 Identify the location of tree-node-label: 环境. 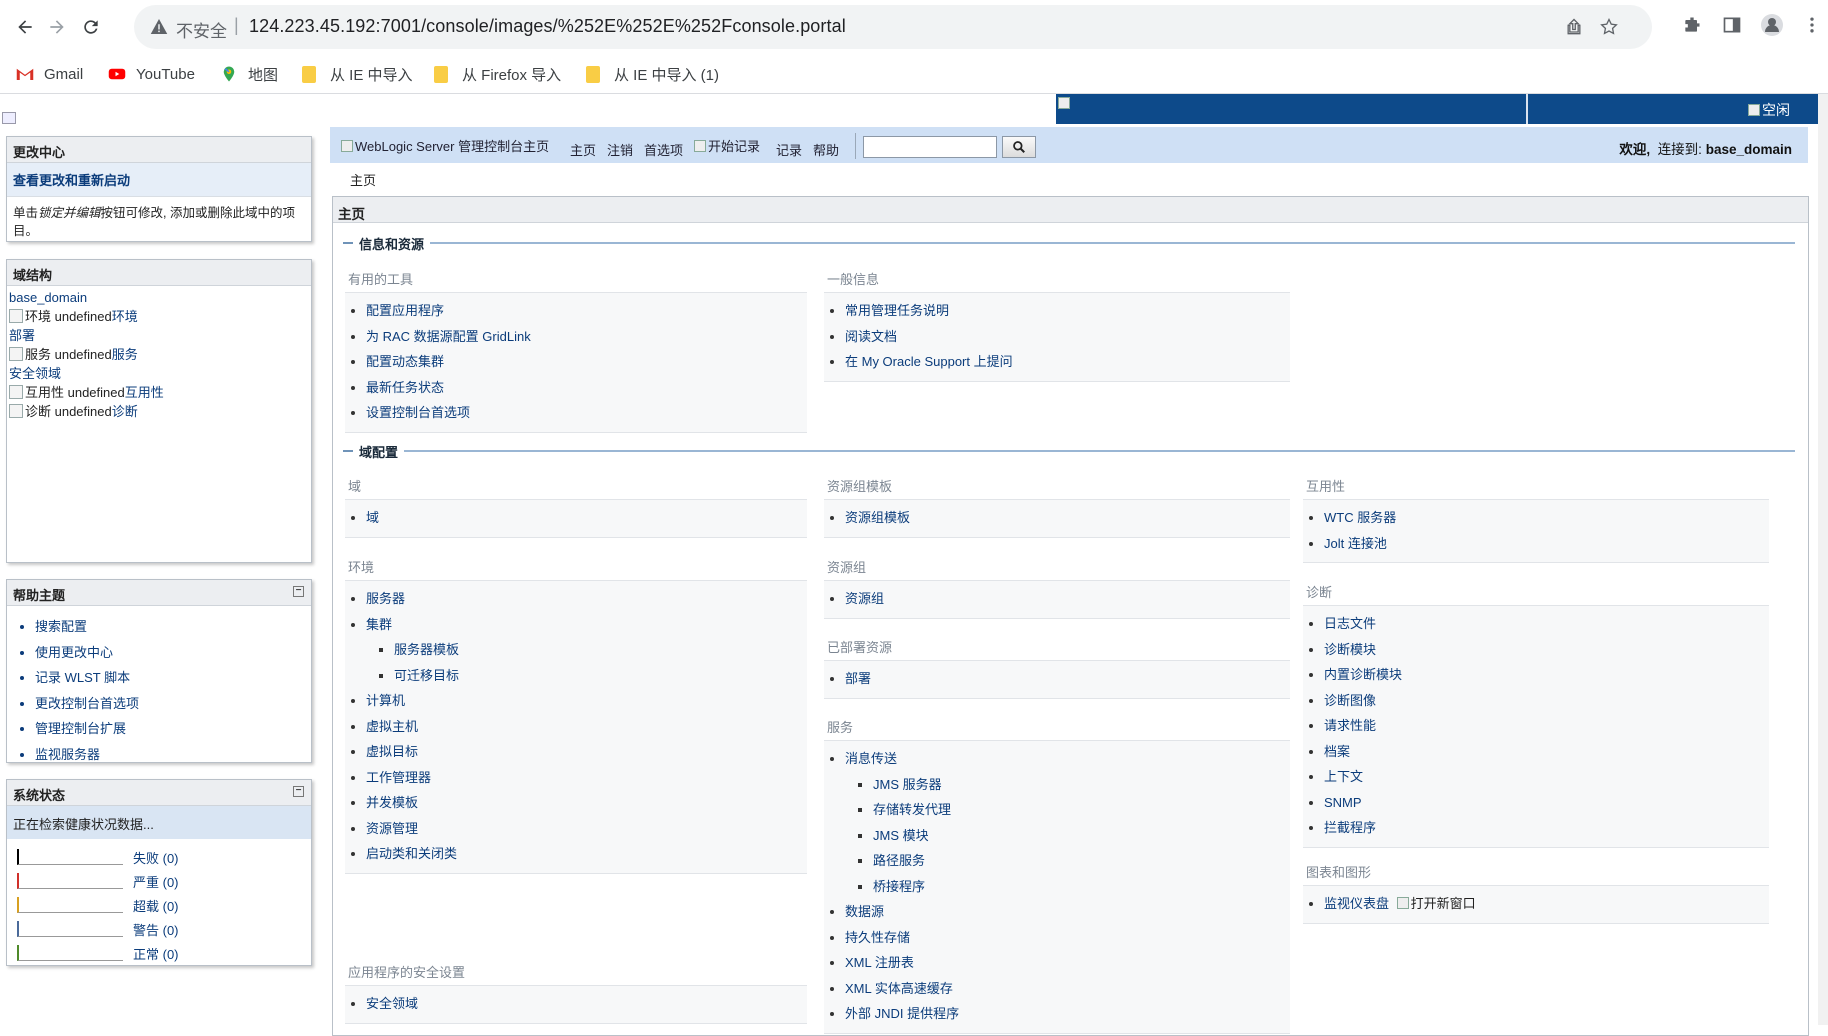
(125, 316).